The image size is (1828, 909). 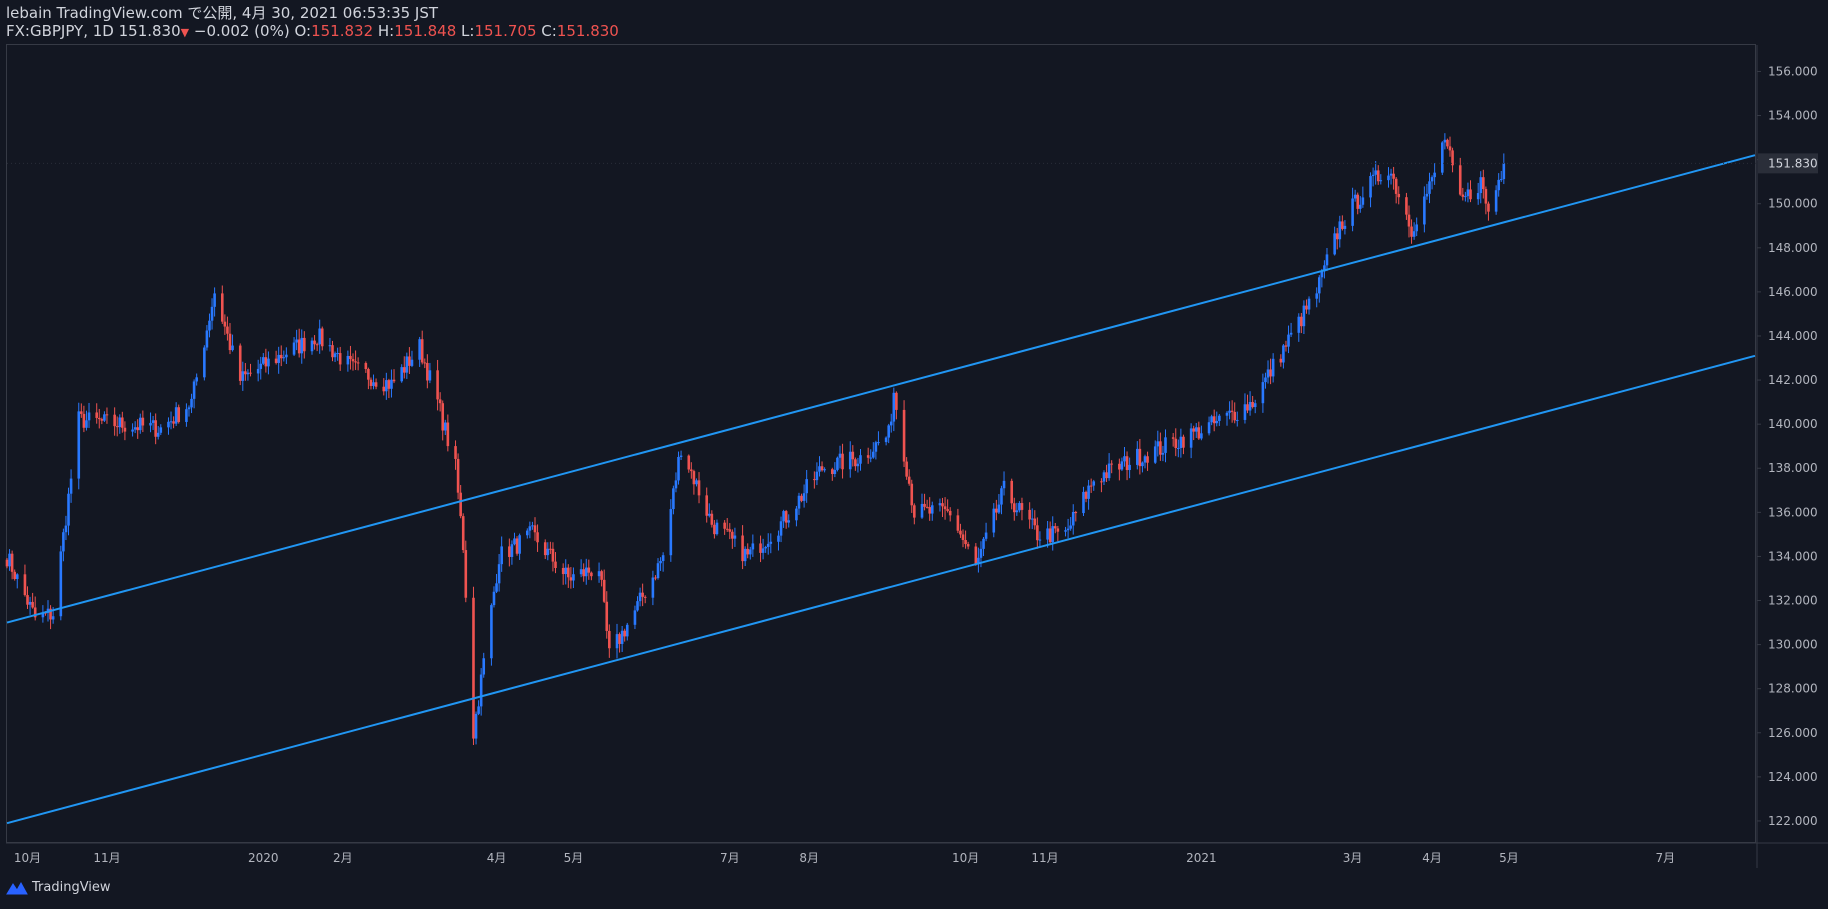 I want to click on x-tick-label: 3月, so click(x=1353, y=858).